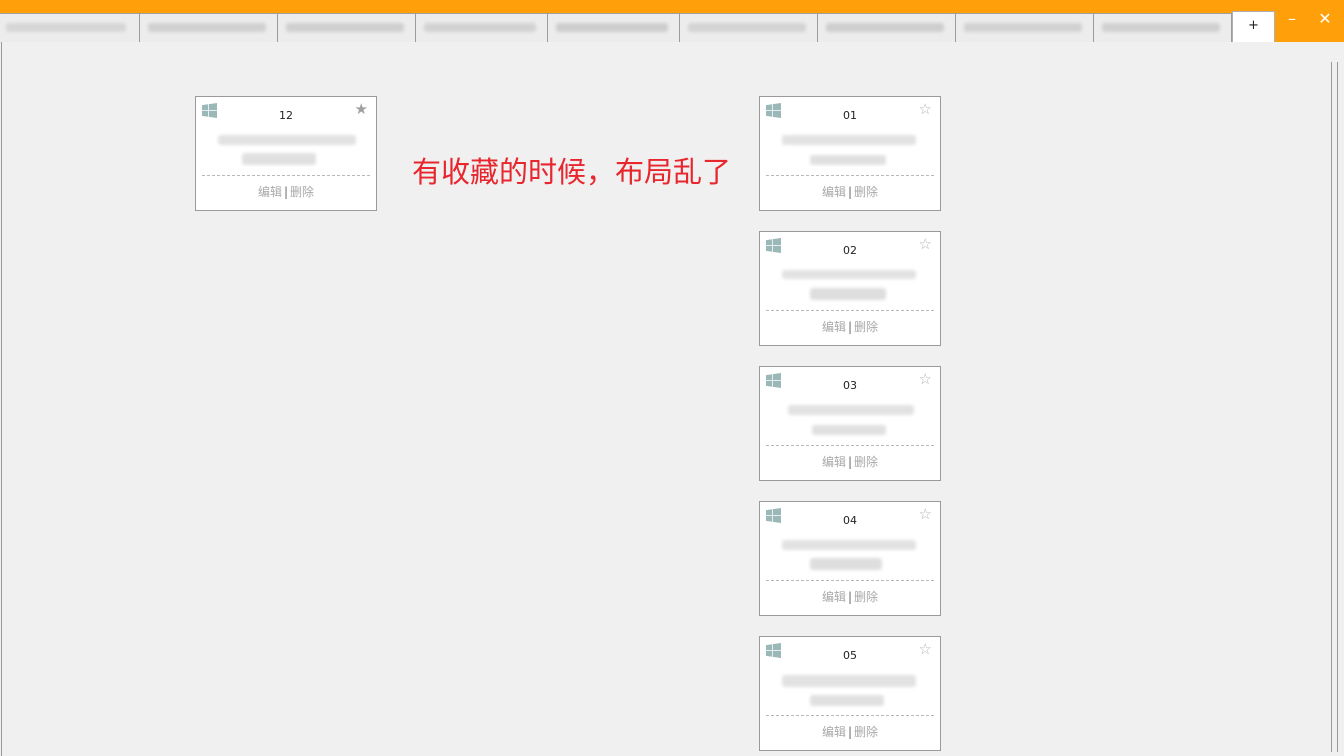 This screenshot has width=1344, height=756. I want to click on app-card-04: ☆ 04 编辑 | 删除, so click(850, 558).